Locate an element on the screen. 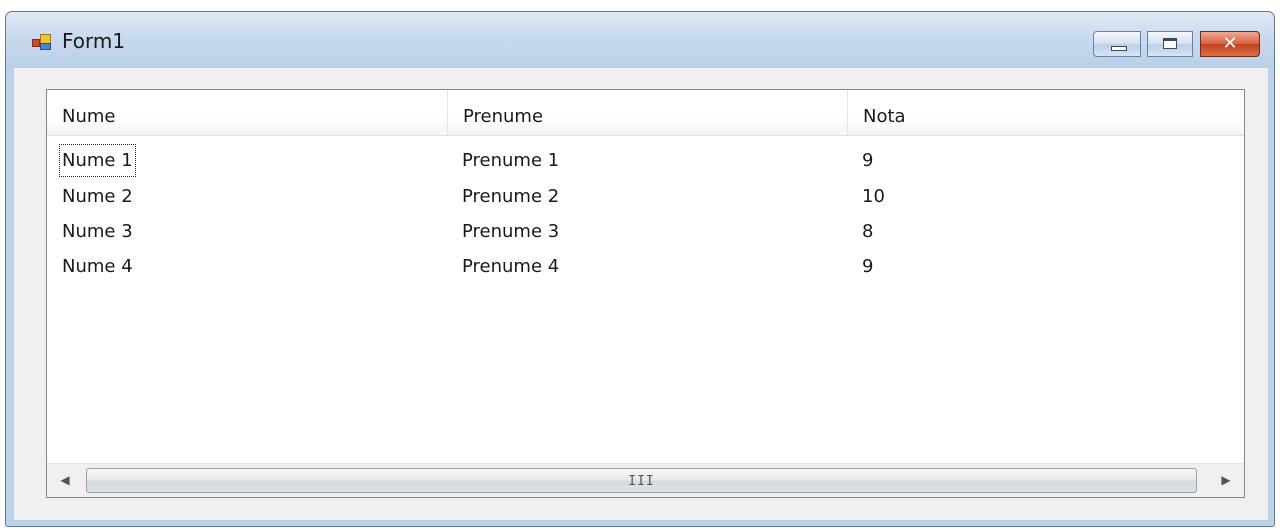 The height and width of the screenshot is (531, 1280). app-form-icon is located at coordinates (42, 42).